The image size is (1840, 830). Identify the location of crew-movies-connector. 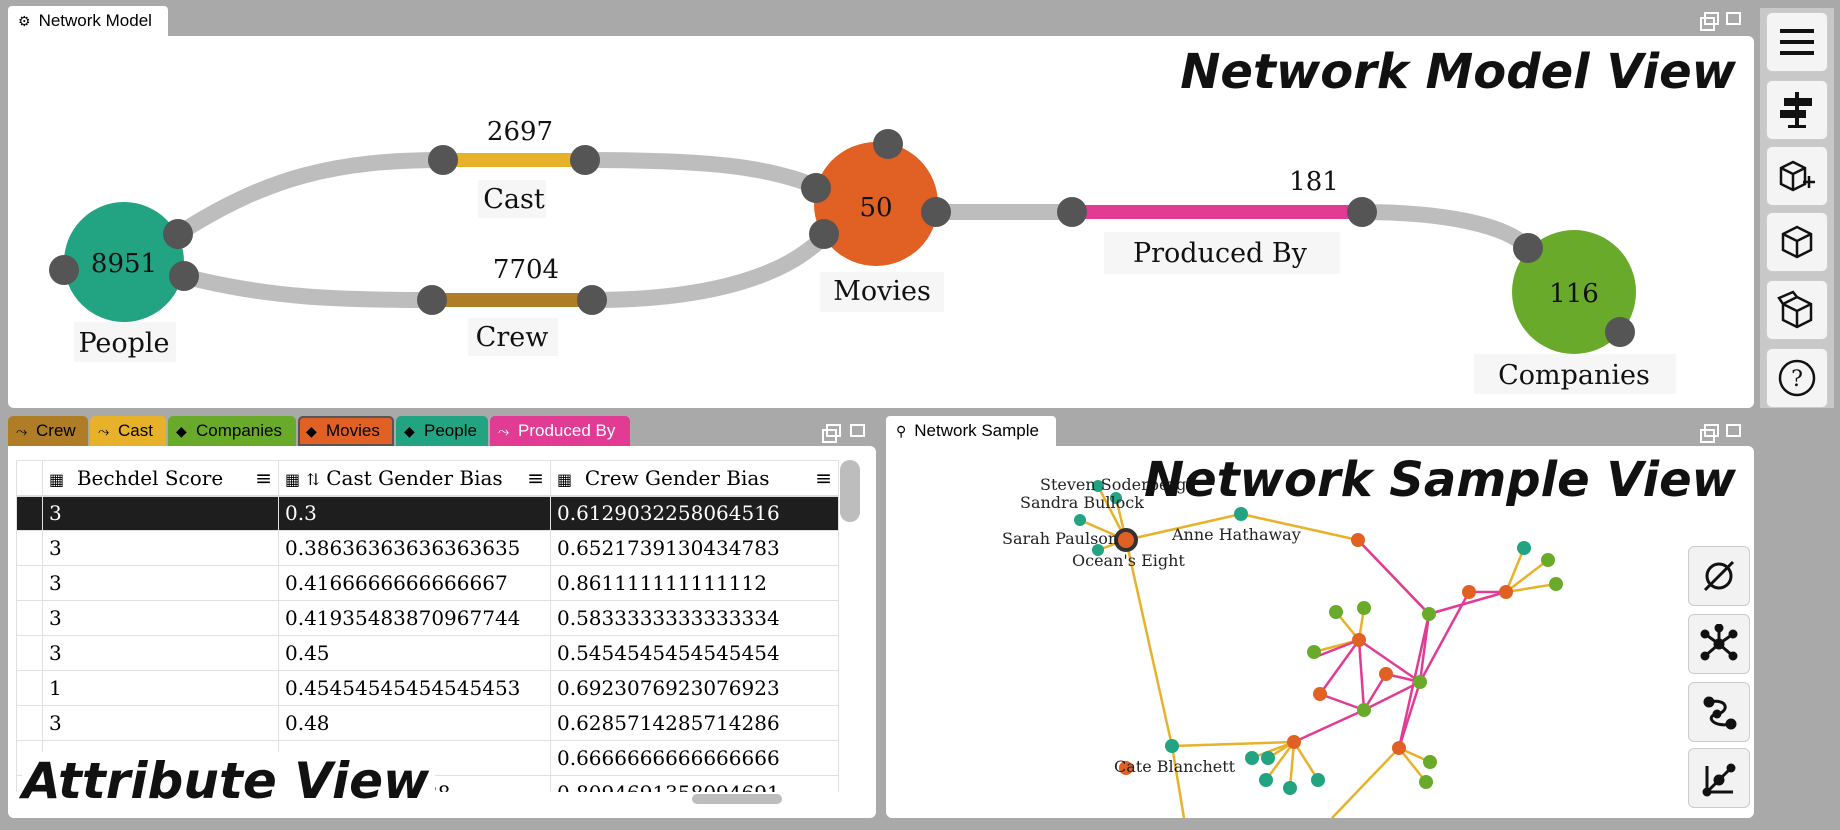
(712, 268).